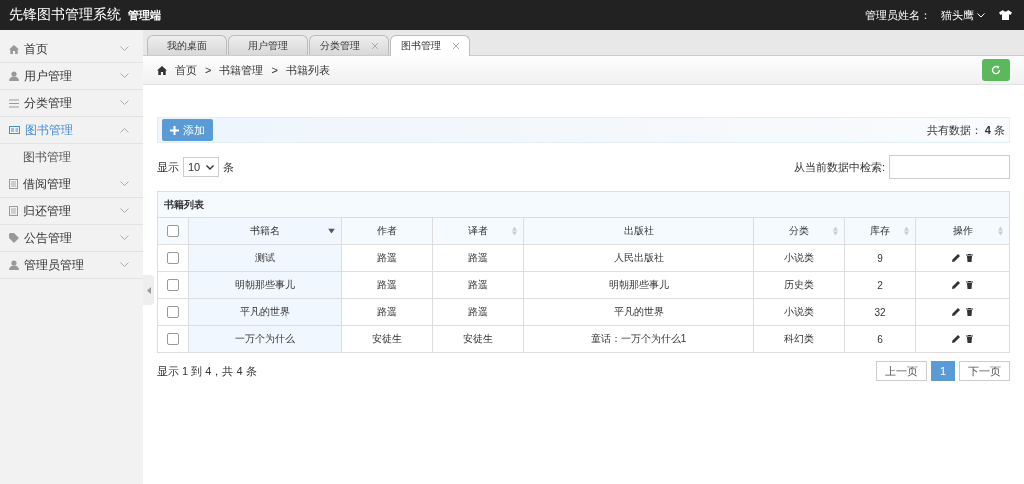  What do you see at coordinates (168, 167) in the screenshot?
I see `length-label: 显示` at bounding box center [168, 167].